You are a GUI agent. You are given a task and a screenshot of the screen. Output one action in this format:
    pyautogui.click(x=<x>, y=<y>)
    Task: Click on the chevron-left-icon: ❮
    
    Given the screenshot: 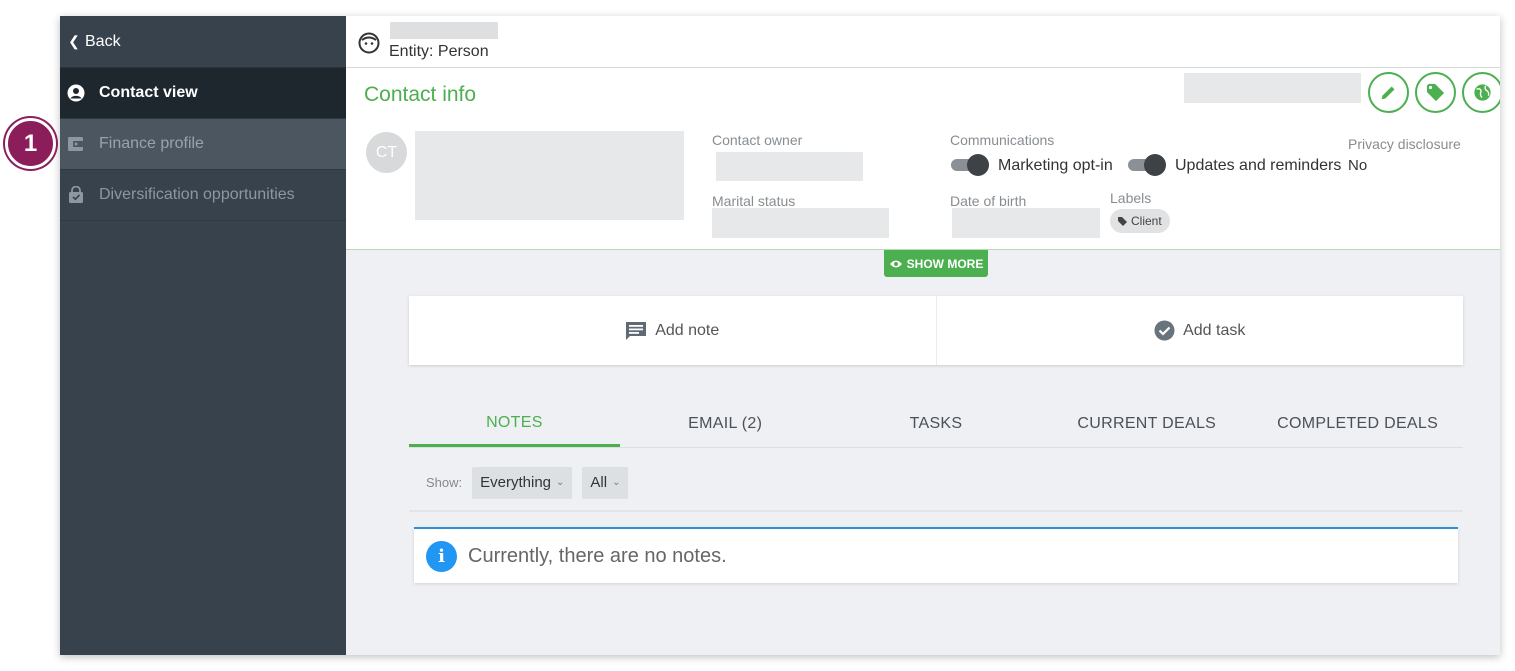 What is the action you would take?
    pyautogui.click(x=74, y=41)
    